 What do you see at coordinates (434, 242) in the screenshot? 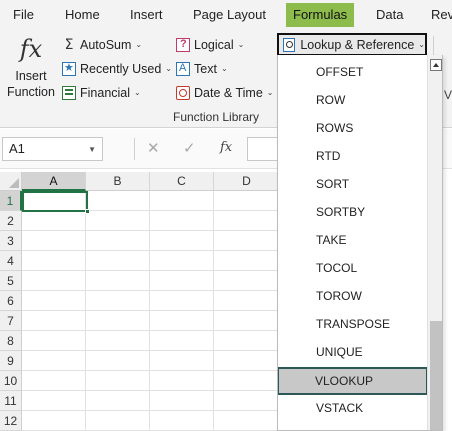
I see `menu-scrollbar` at bounding box center [434, 242].